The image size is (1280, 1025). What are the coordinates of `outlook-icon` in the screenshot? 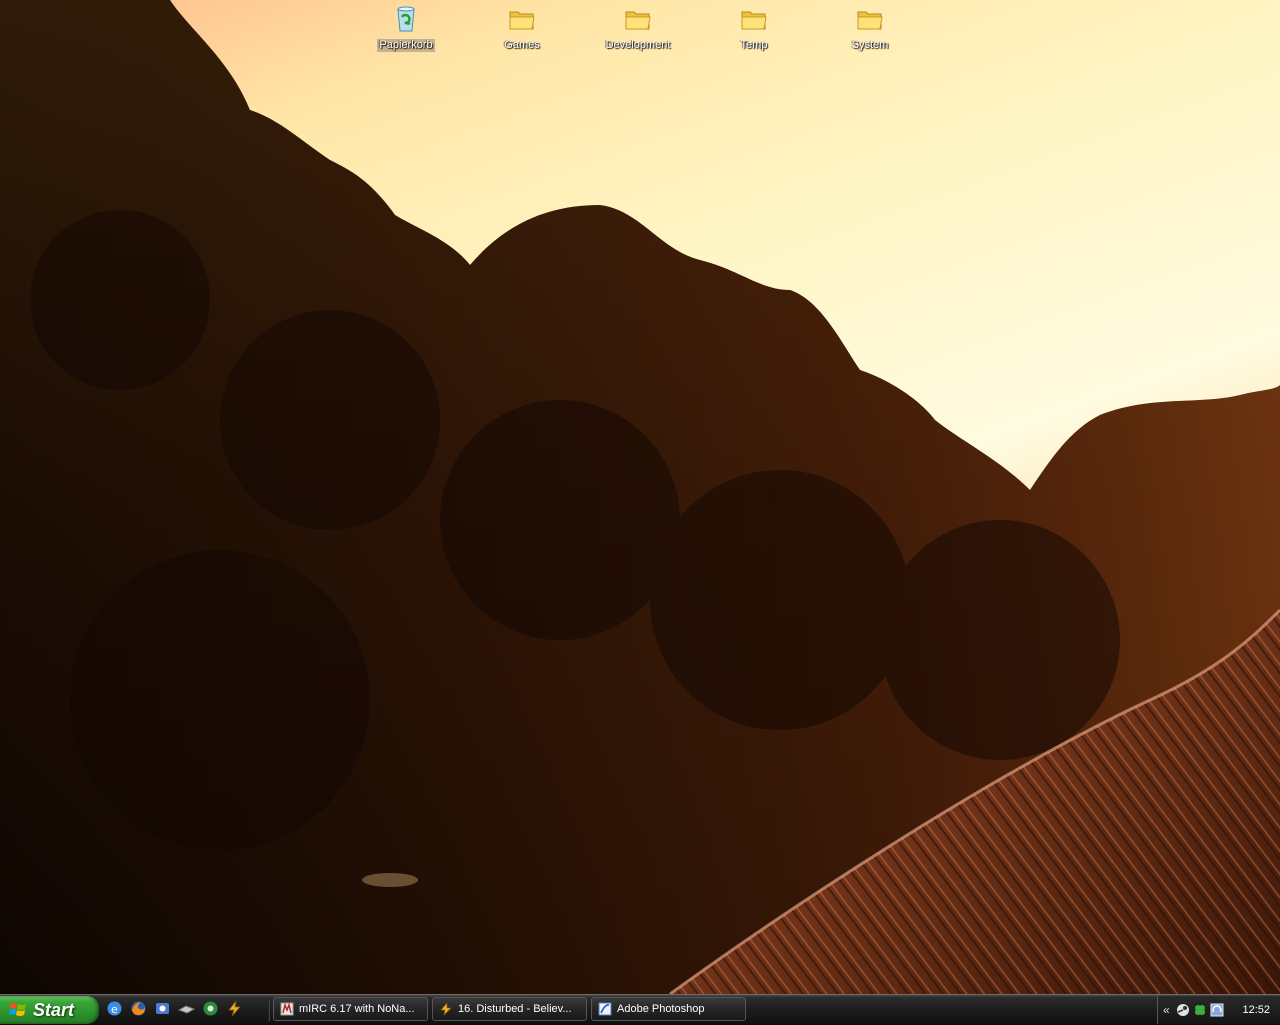 It's located at (162, 1008).